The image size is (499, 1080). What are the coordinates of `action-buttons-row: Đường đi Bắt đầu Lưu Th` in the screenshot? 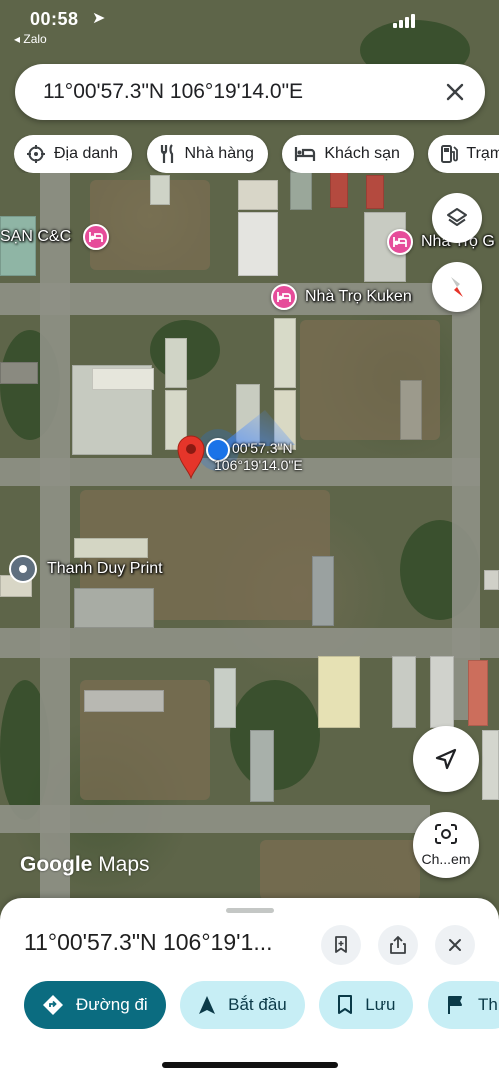 It's located at (261, 1005).